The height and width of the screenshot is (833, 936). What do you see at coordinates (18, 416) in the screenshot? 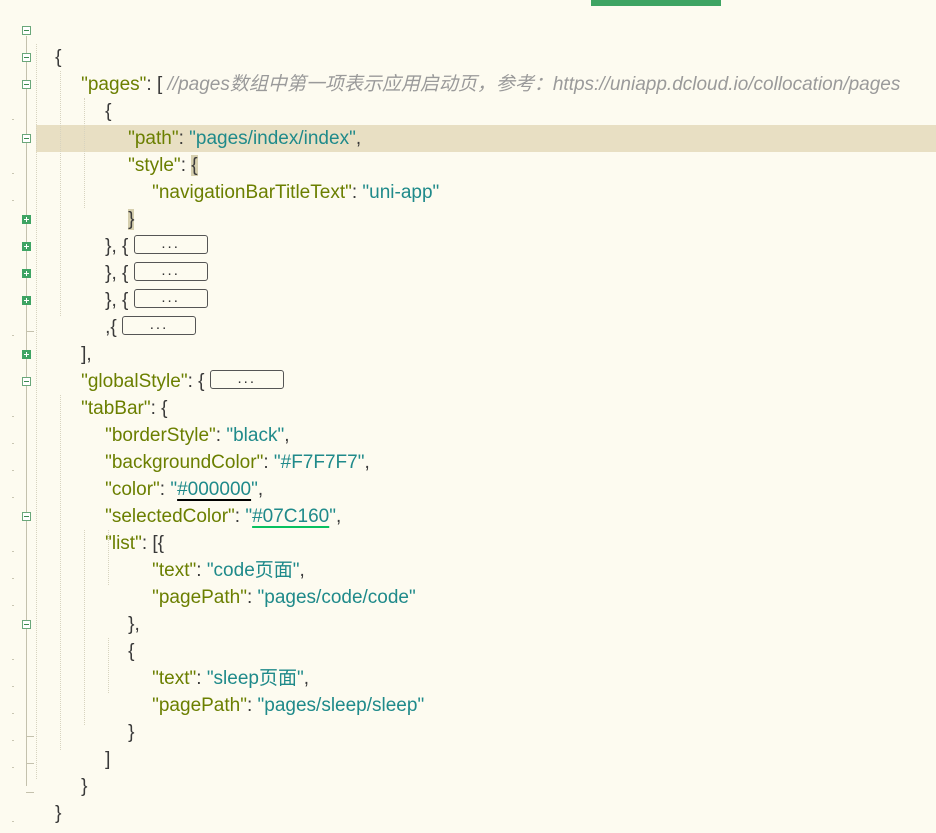
I see `fold-gutter` at bounding box center [18, 416].